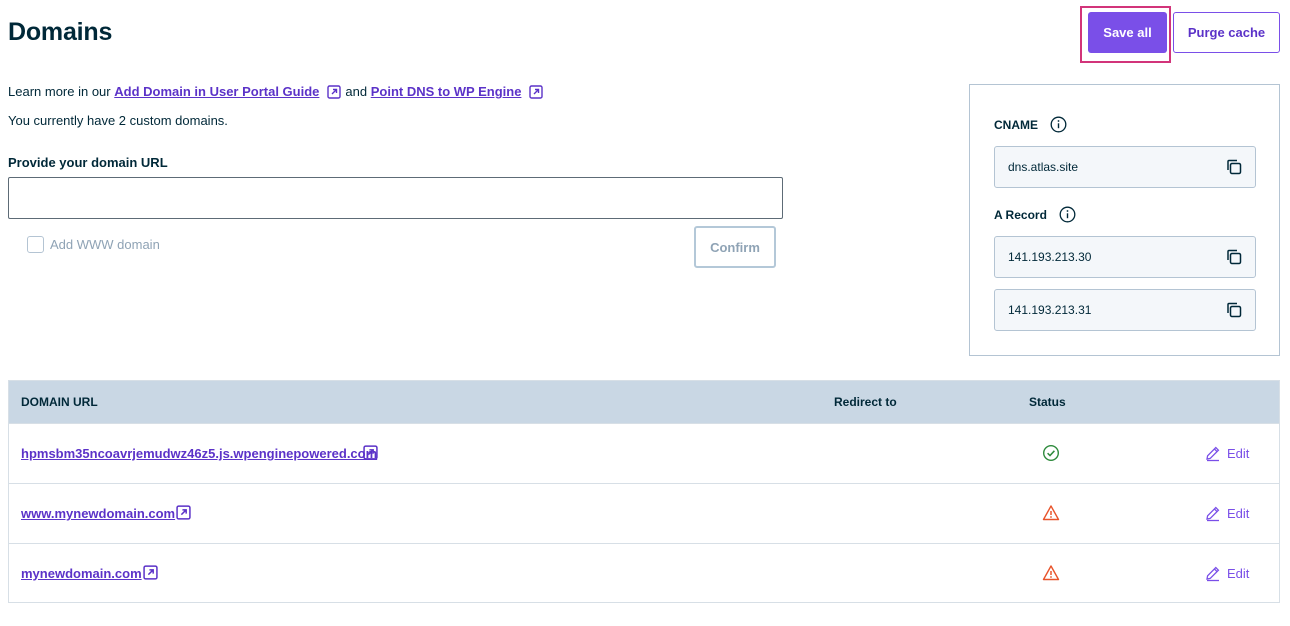  What do you see at coordinates (1125, 257) in the screenshot?
I see `a-record-field: 141.193.213.30` at bounding box center [1125, 257].